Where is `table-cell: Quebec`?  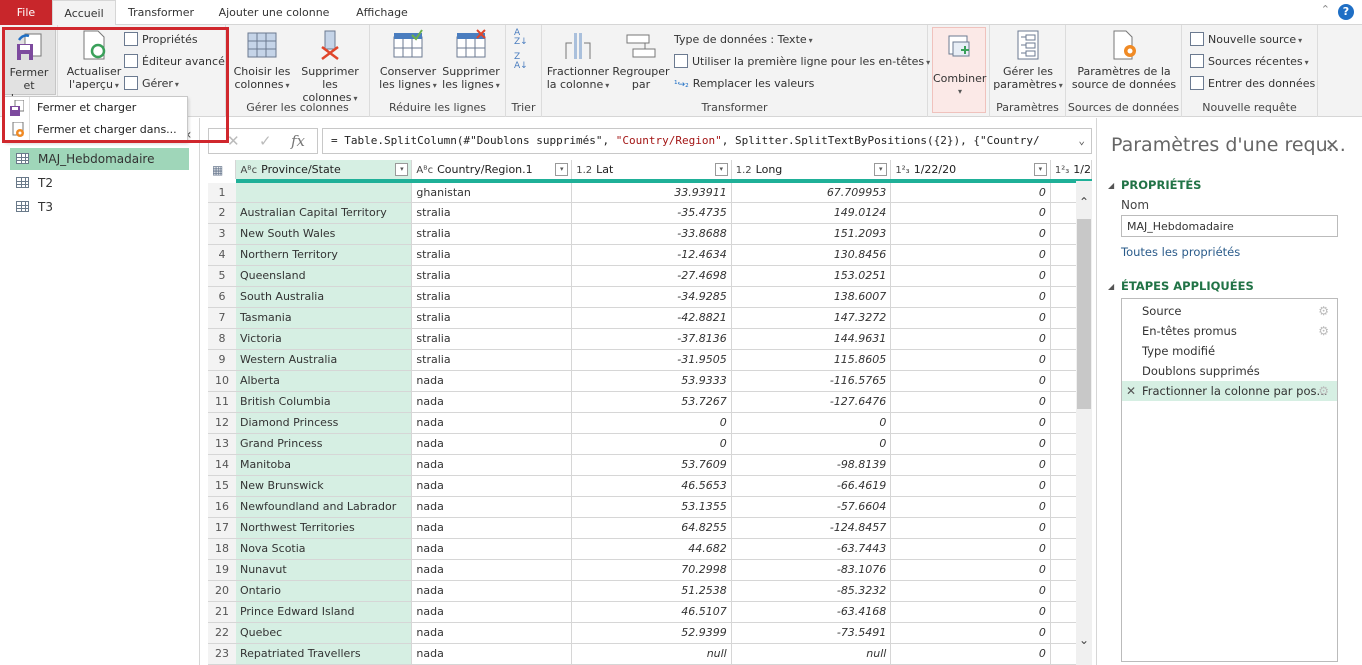
table-cell: Quebec is located at coordinates (324, 633).